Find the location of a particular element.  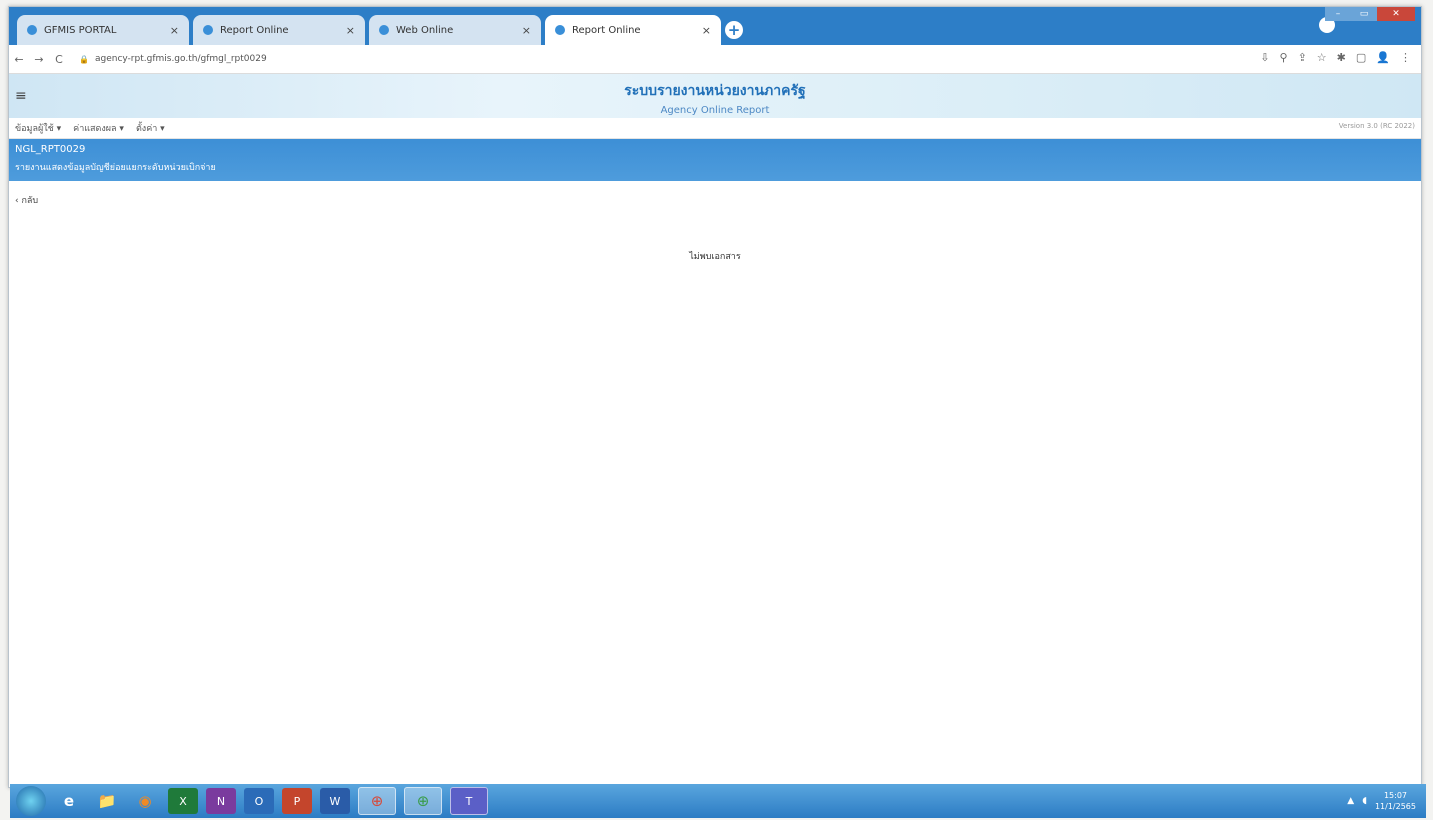

tab-report-online-active: Report Online × is located at coordinates (633, 30).